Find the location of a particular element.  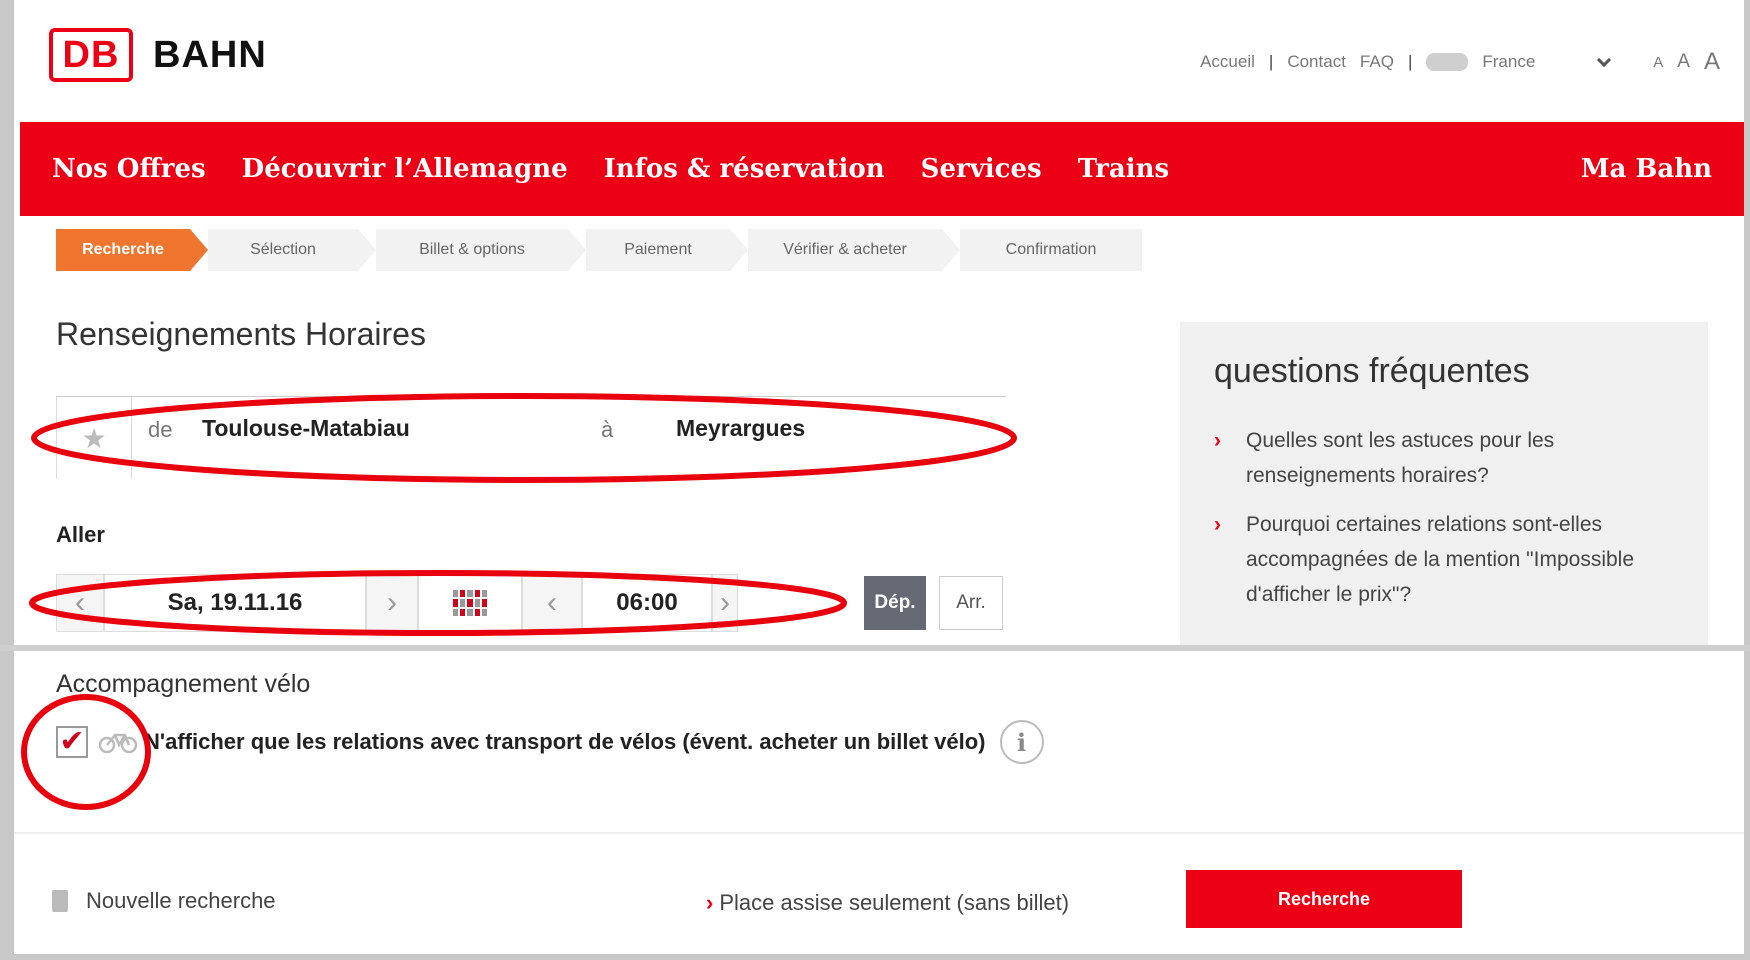

screenshot-seam is located at coordinates (875, 648).